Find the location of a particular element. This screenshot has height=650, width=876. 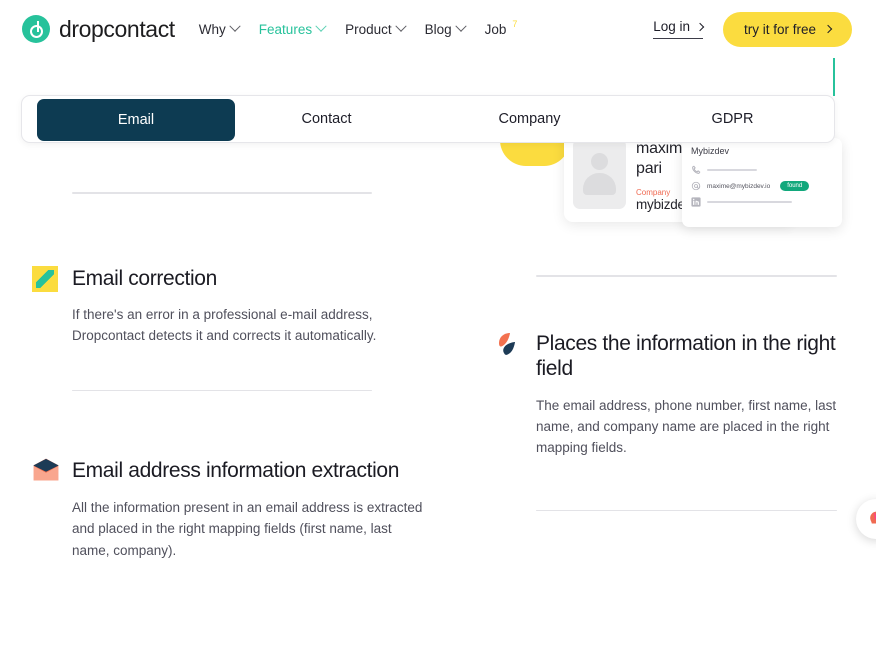

divider-left-top is located at coordinates (222, 193).